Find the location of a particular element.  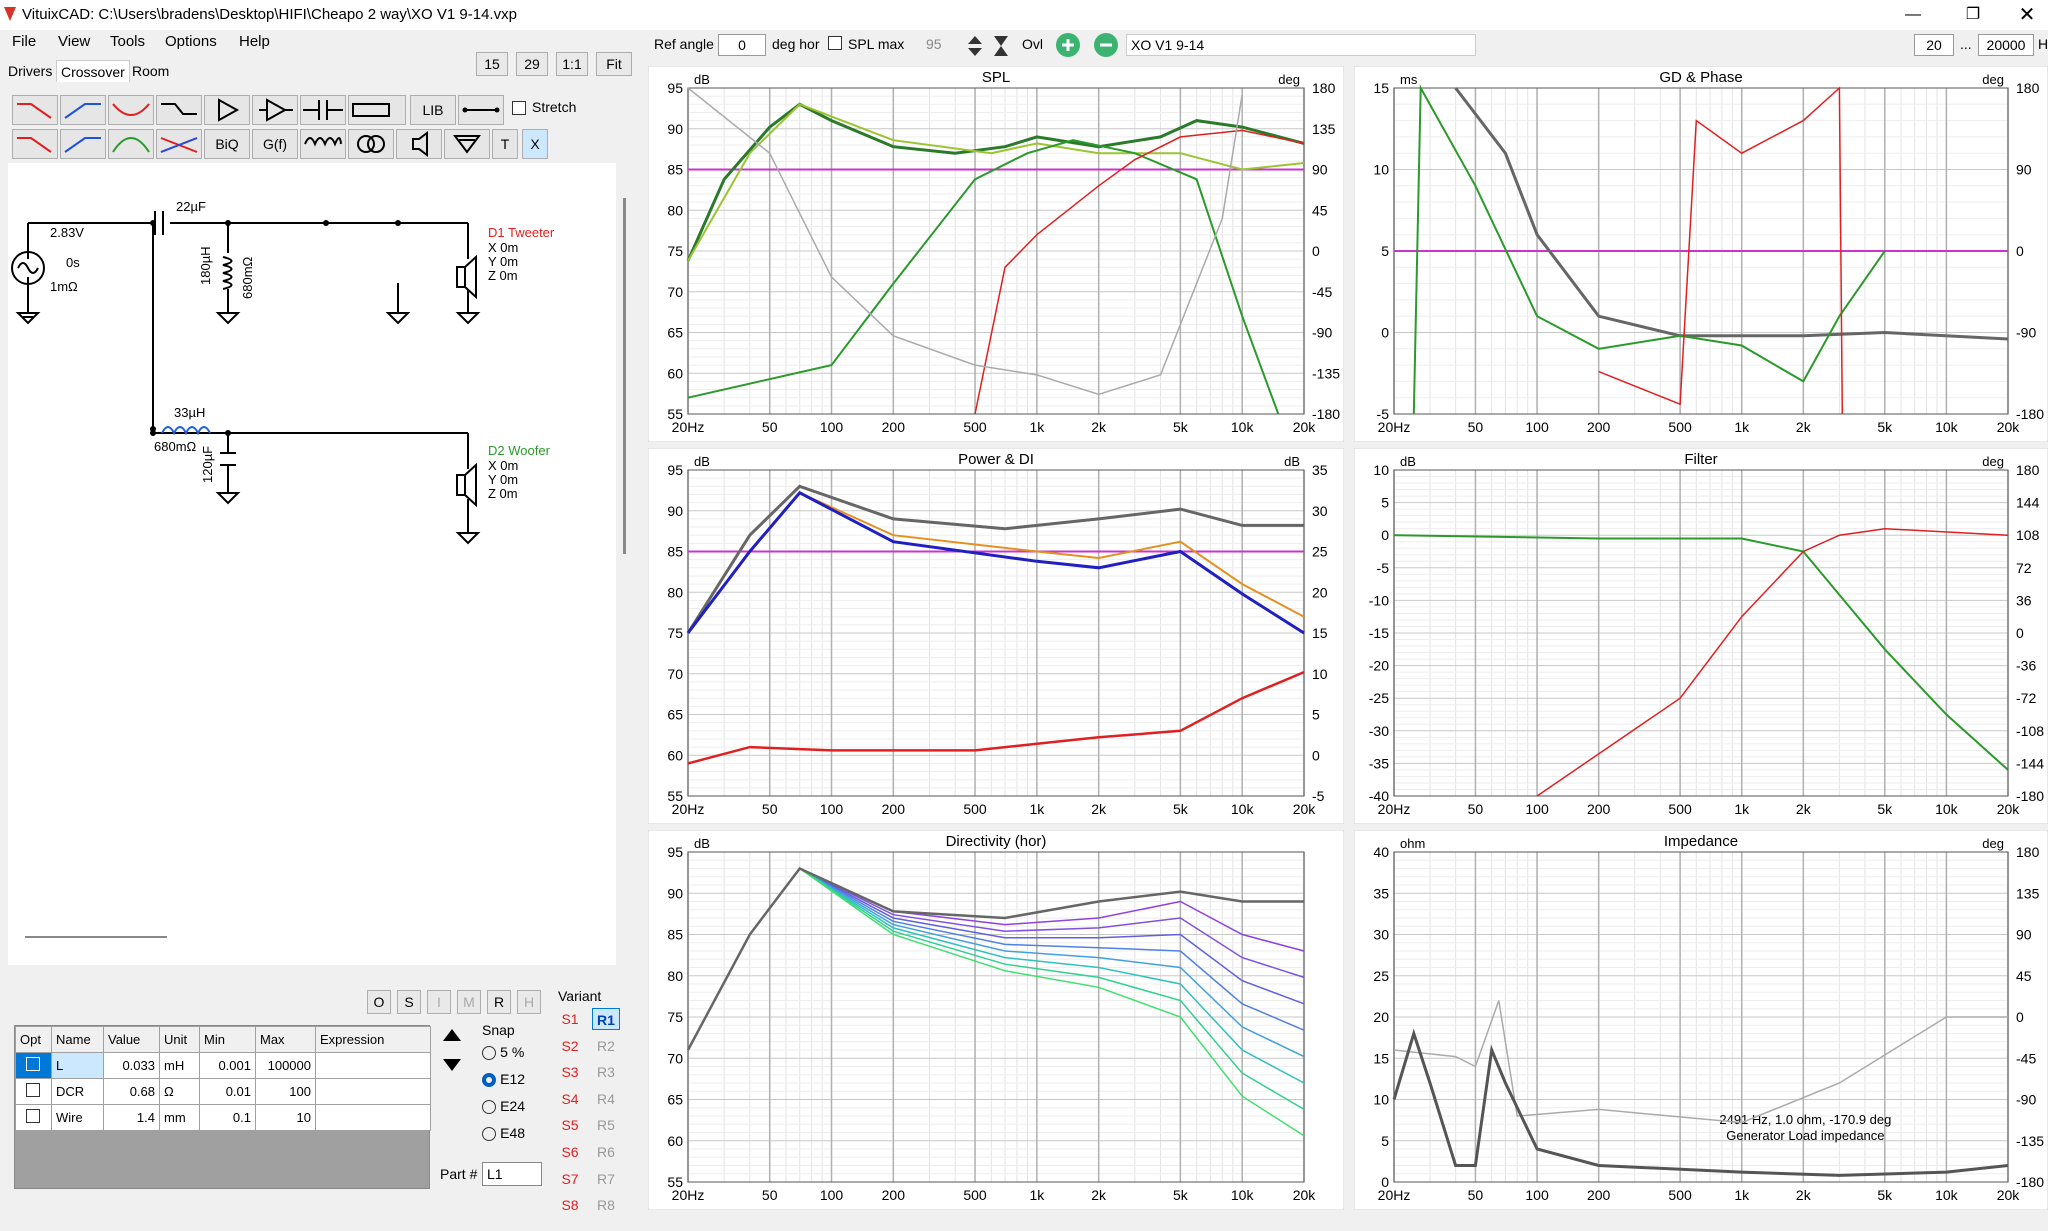

maximize-icon: ❐ is located at coordinates (1973, 15).